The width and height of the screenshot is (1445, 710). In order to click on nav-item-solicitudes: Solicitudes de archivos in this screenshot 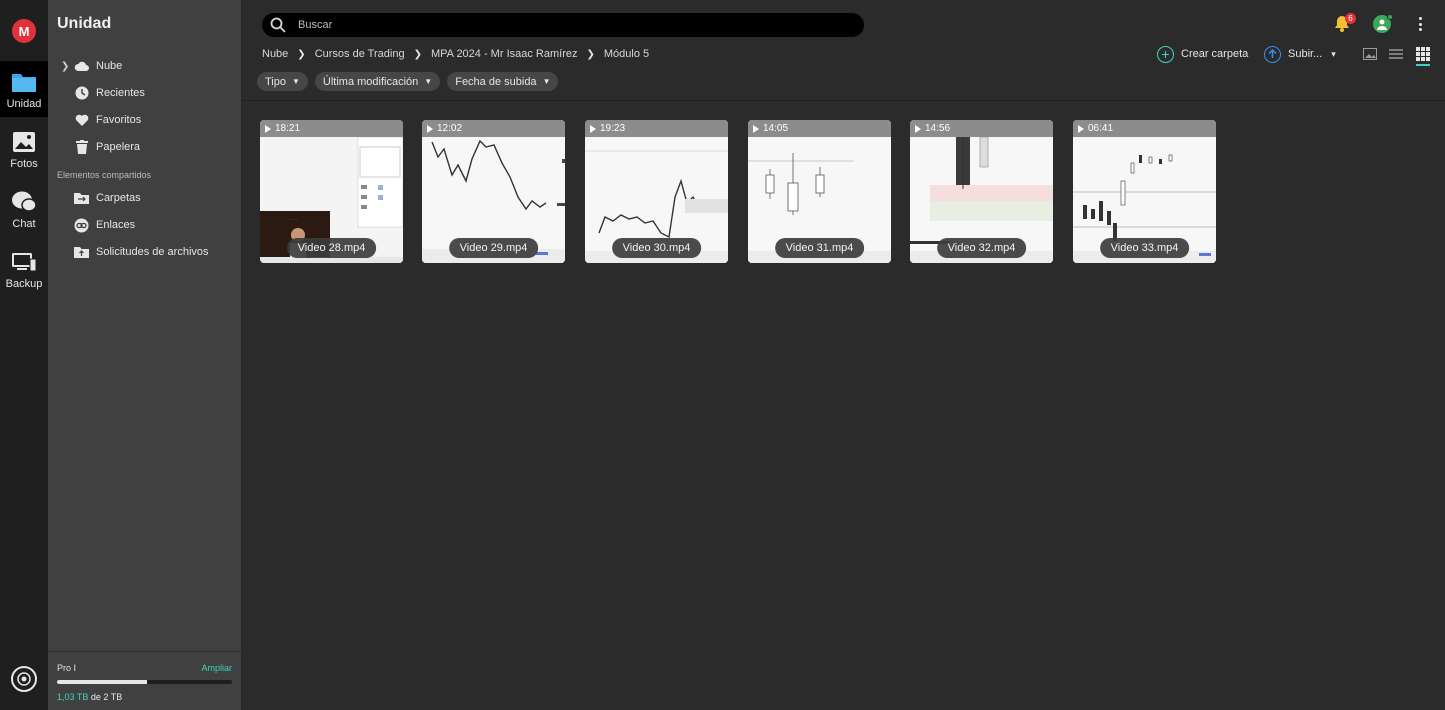, I will do `click(144, 252)`.